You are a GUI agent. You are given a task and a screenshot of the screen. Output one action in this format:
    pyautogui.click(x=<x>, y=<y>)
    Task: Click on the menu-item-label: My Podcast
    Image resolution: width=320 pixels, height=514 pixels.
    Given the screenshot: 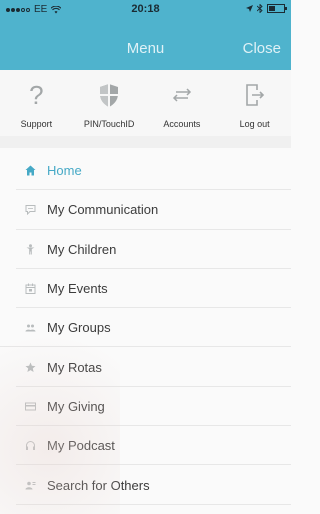 What is the action you would take?
    pyautogui.click(x=81, y=446)
    